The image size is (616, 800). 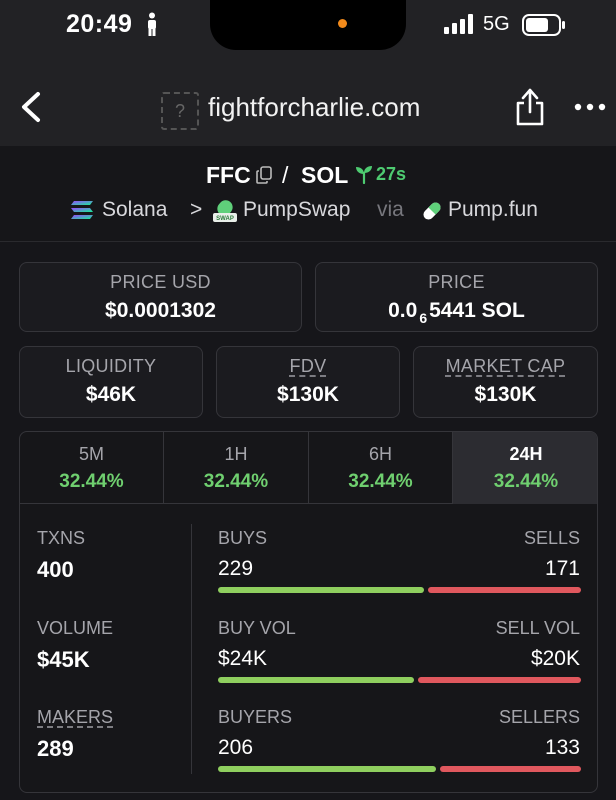 I want to click on sells-value: 171, so click(x=562, y=568).